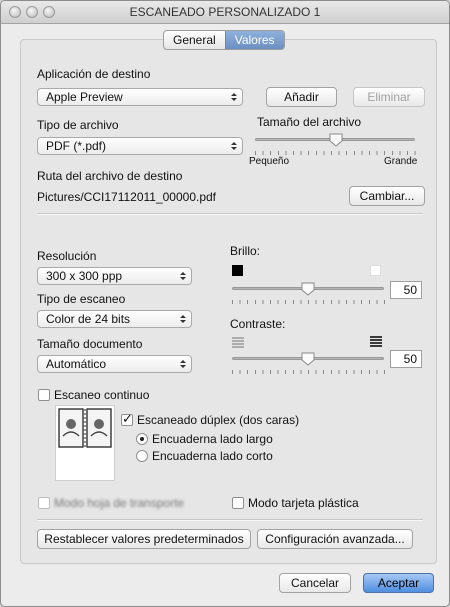  What do you see at coordinates (269, 161) in the screenshot?
I see `file-size-min-label: Pequeño` at bounding box center [269, 161].